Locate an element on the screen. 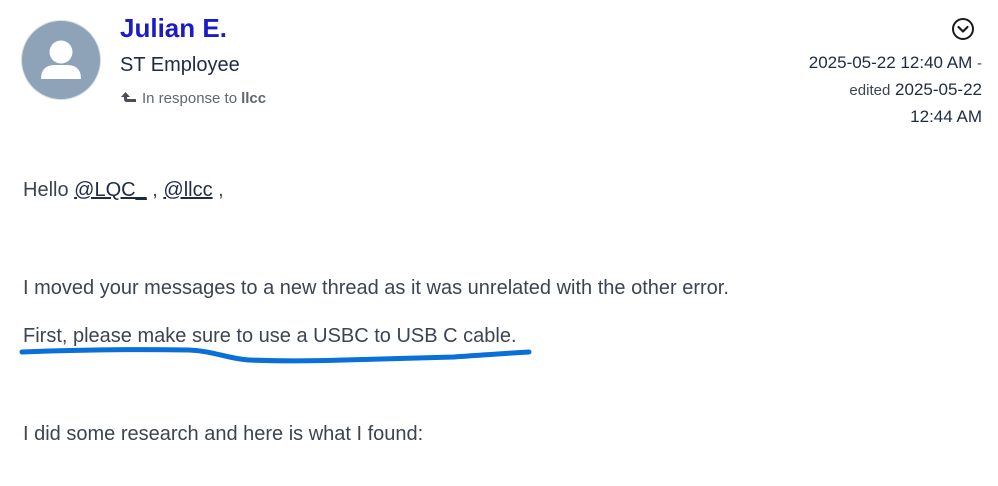  chevron-down-circle-icon is located at coordinates (963, 29).